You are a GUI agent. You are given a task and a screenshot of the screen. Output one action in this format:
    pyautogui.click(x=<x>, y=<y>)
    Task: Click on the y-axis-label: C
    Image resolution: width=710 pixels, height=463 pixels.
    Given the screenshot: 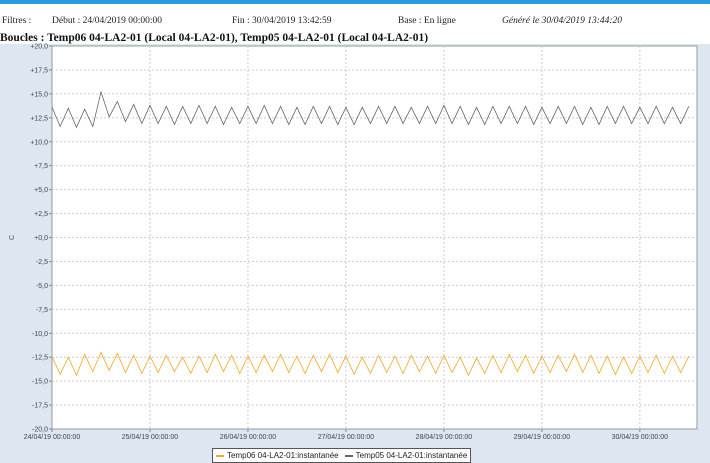 What is the action you would take?
    pyautogui.click(x=12, y=237)
    